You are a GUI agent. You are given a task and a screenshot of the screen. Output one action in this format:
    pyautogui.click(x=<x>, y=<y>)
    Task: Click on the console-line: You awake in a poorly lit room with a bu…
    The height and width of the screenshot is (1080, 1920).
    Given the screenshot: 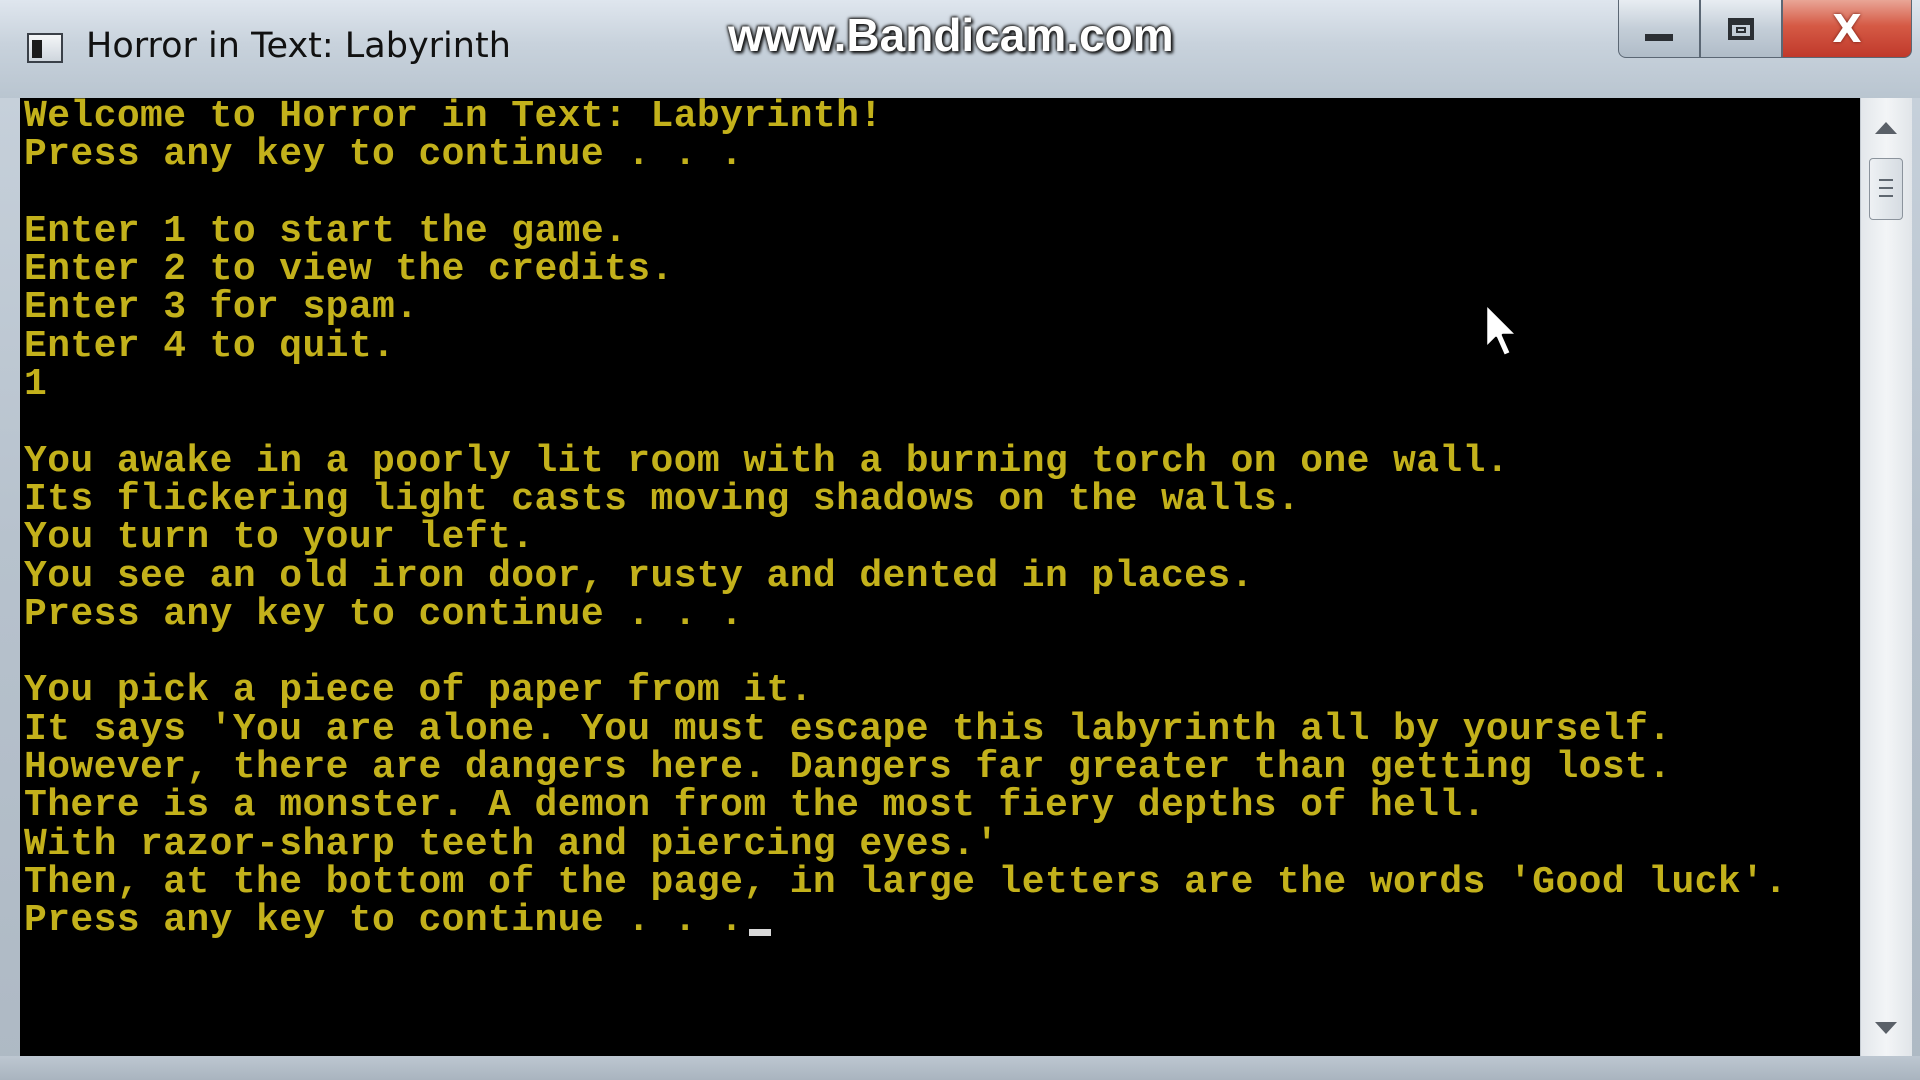 What is the action you would take?
    pyautogui.click(x=767, y=461)
    